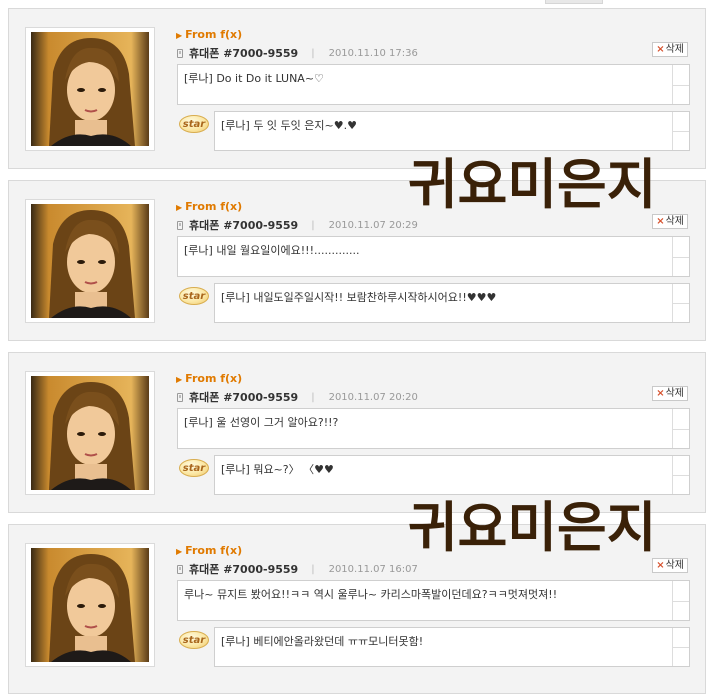  I want to click on message-text-box: [루나] Do it Do it LUNA~♡, so click(433, 84).